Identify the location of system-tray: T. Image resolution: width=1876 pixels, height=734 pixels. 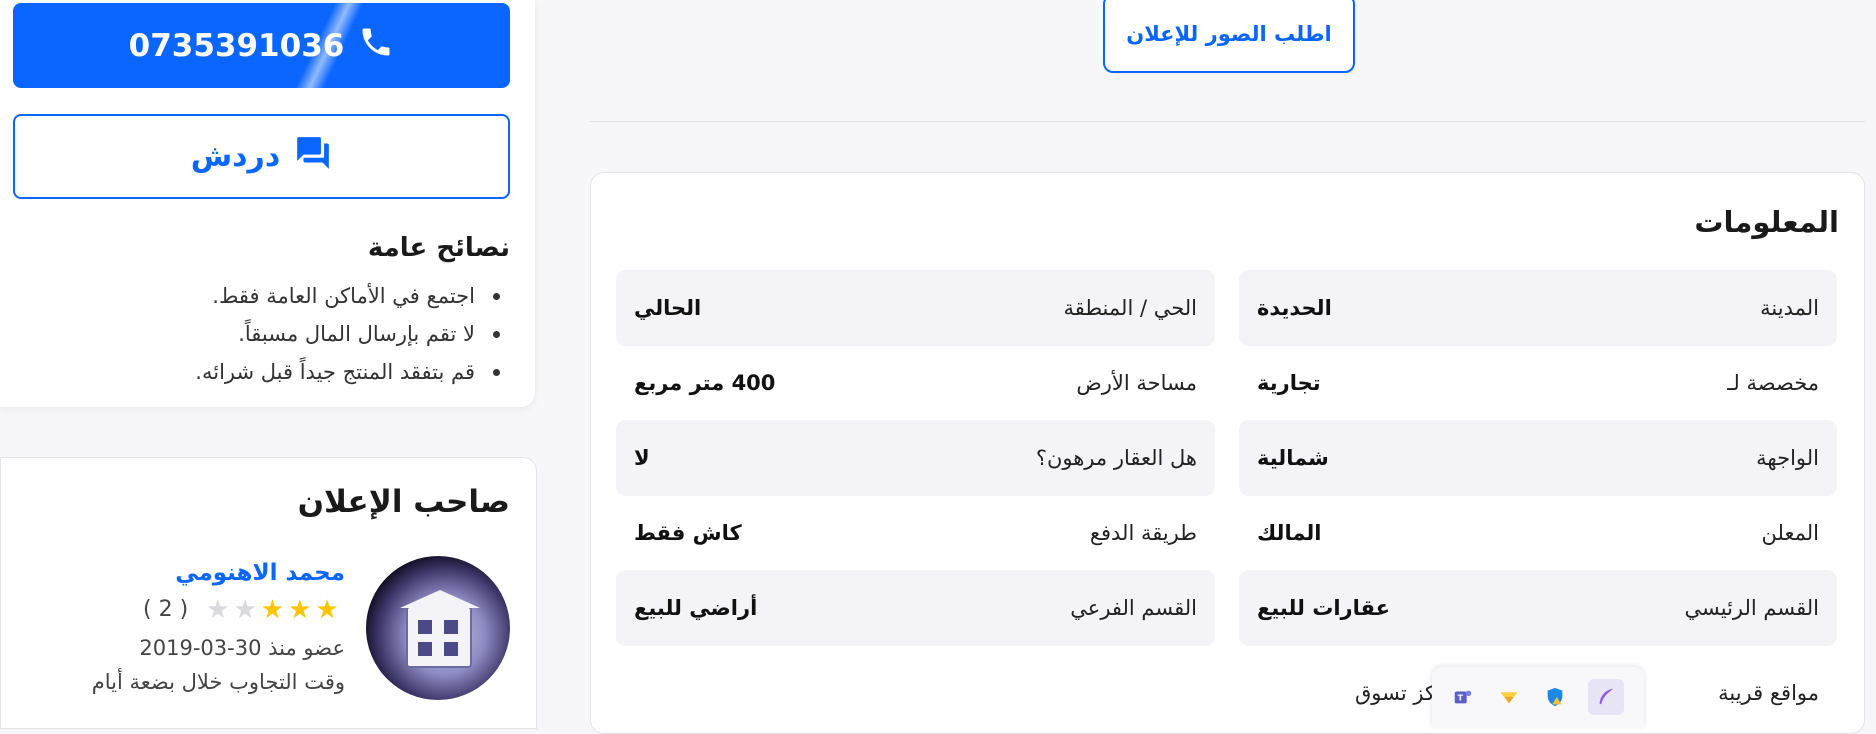
(1538, 697).